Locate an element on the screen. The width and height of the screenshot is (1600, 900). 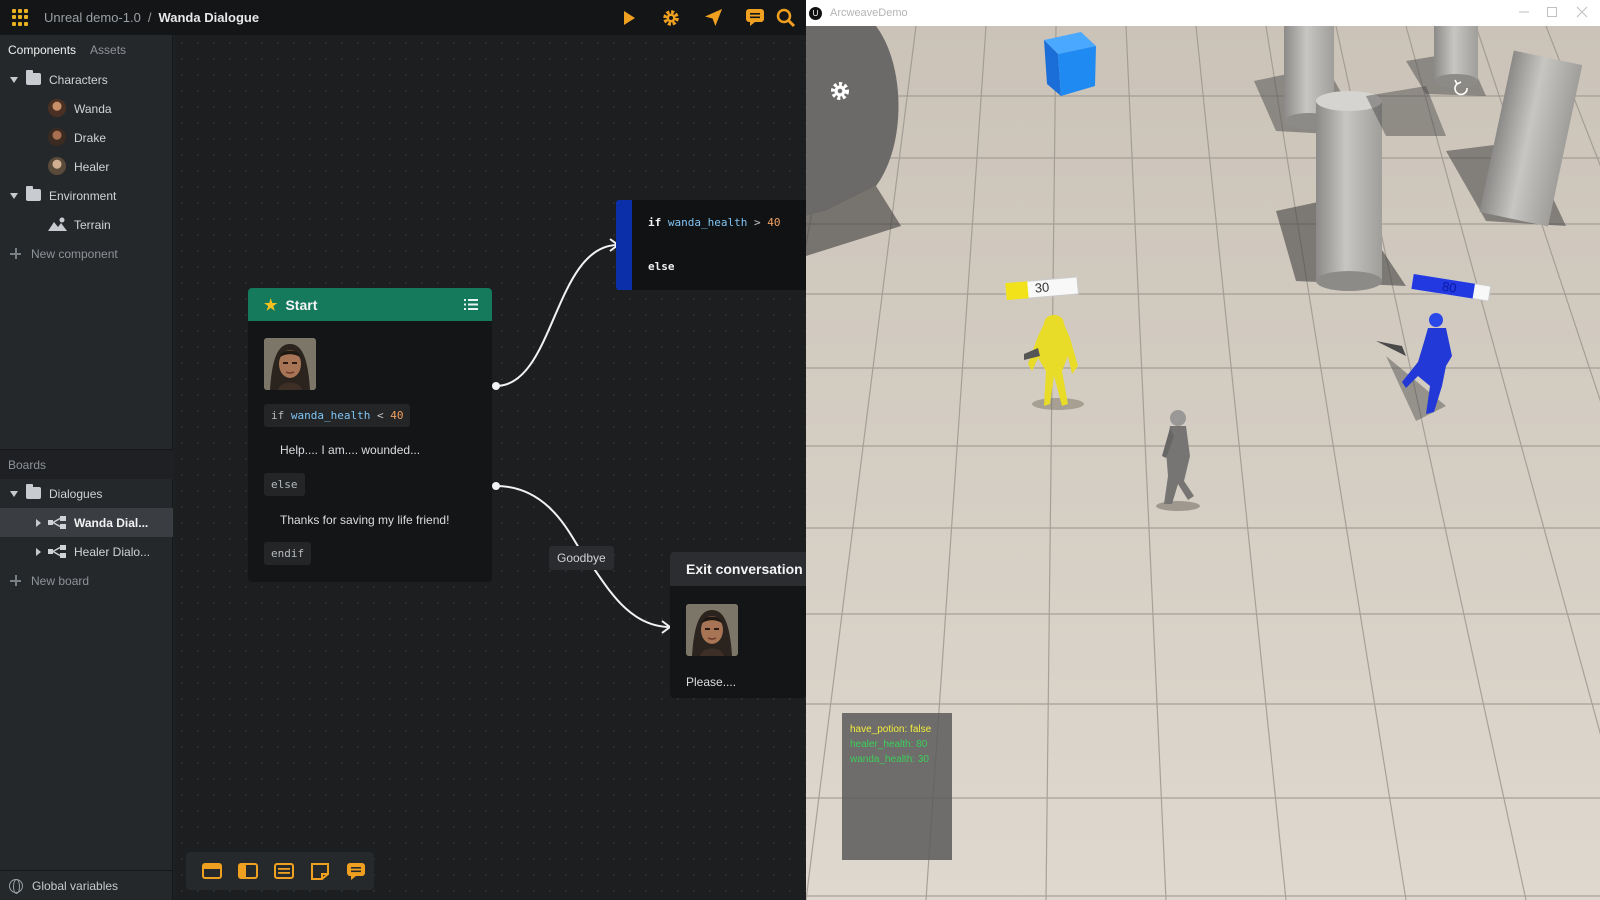
send-icon is located at coordinates (713, 17).